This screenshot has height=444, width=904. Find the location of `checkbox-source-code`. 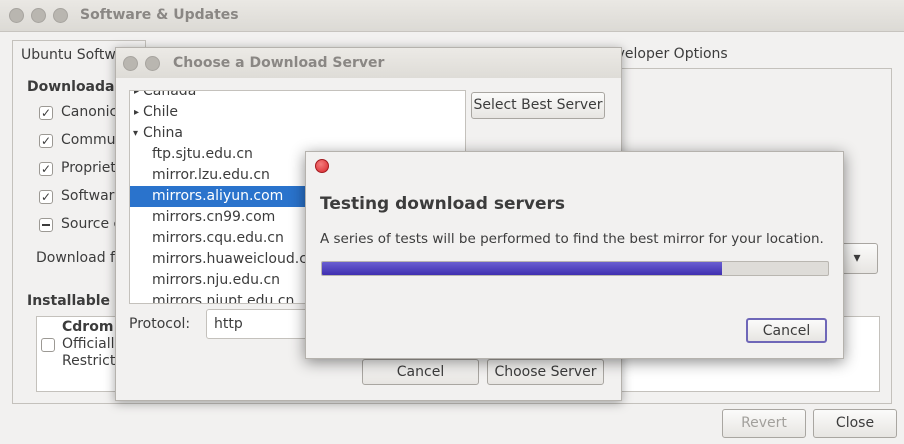

checkbox-source-code is located at coordinates (46, 225).